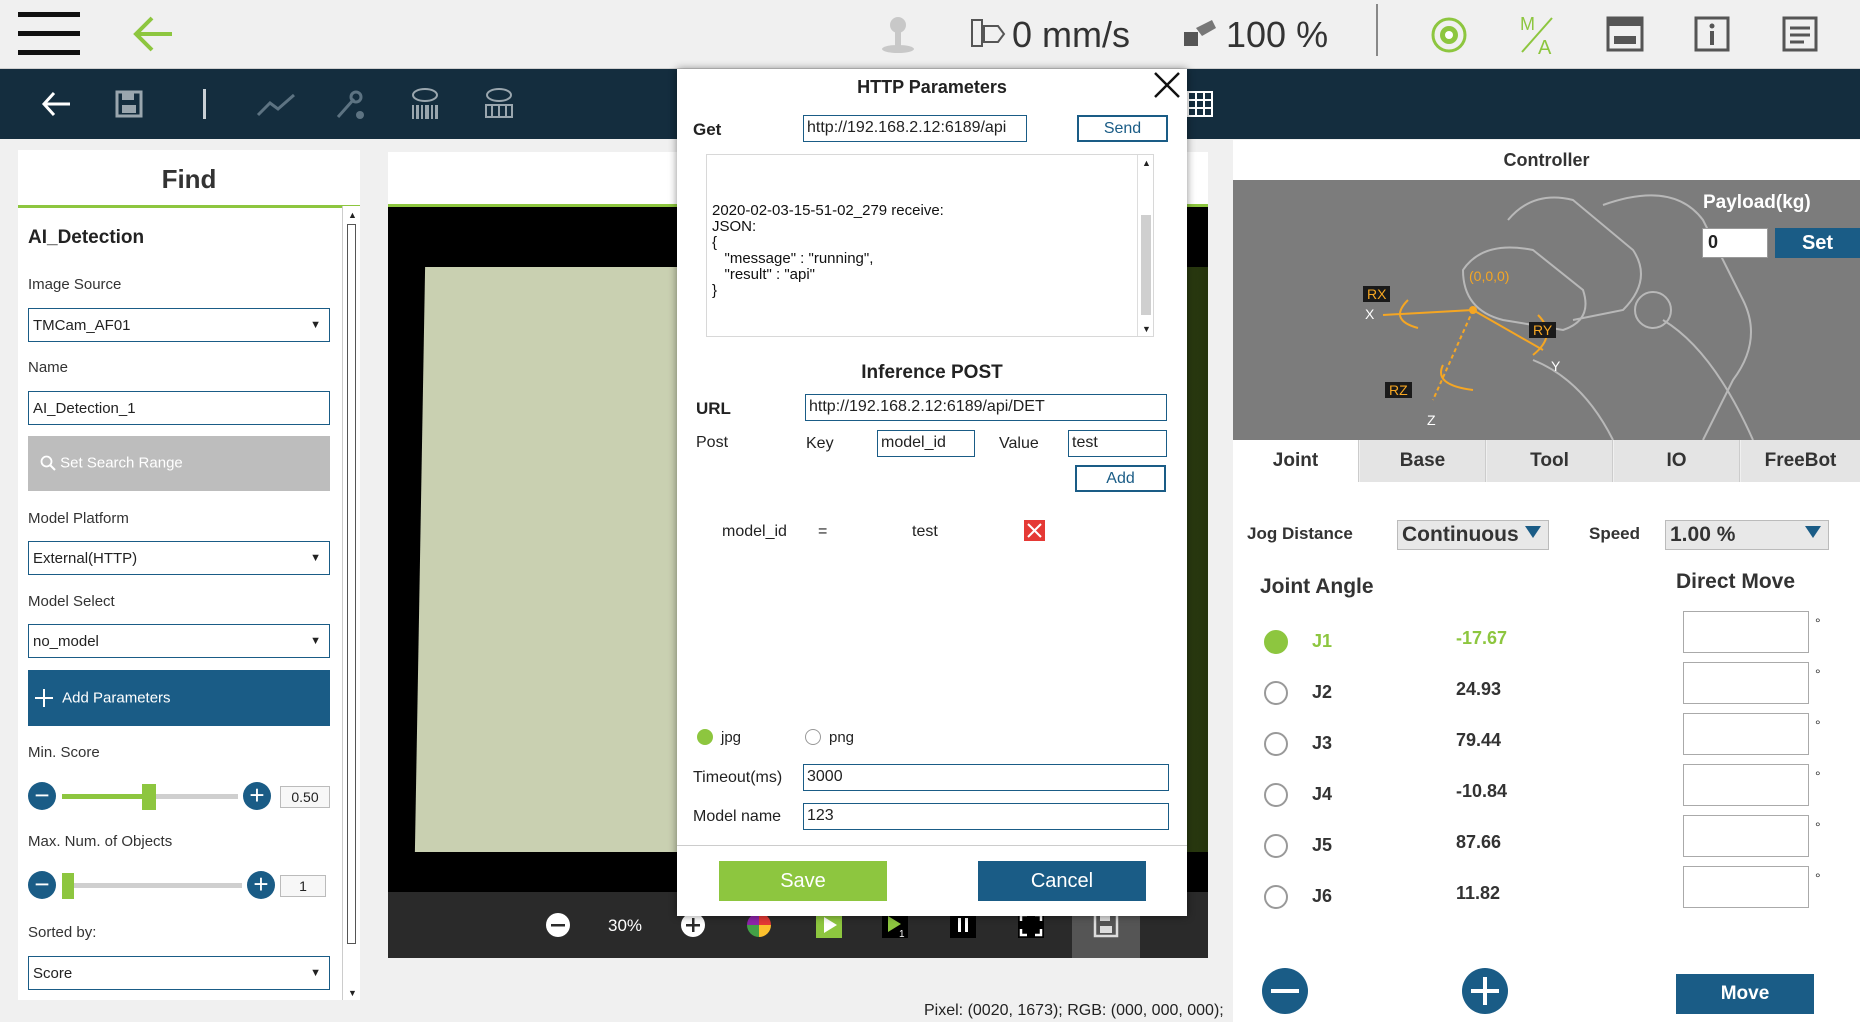 Image resolution: width=1860 pixels, height=1022 pixels. What do you see at coordinates (1735, 243) in the screenshot?
I see `payload-input: 0` at bounding box center [1735, 243].